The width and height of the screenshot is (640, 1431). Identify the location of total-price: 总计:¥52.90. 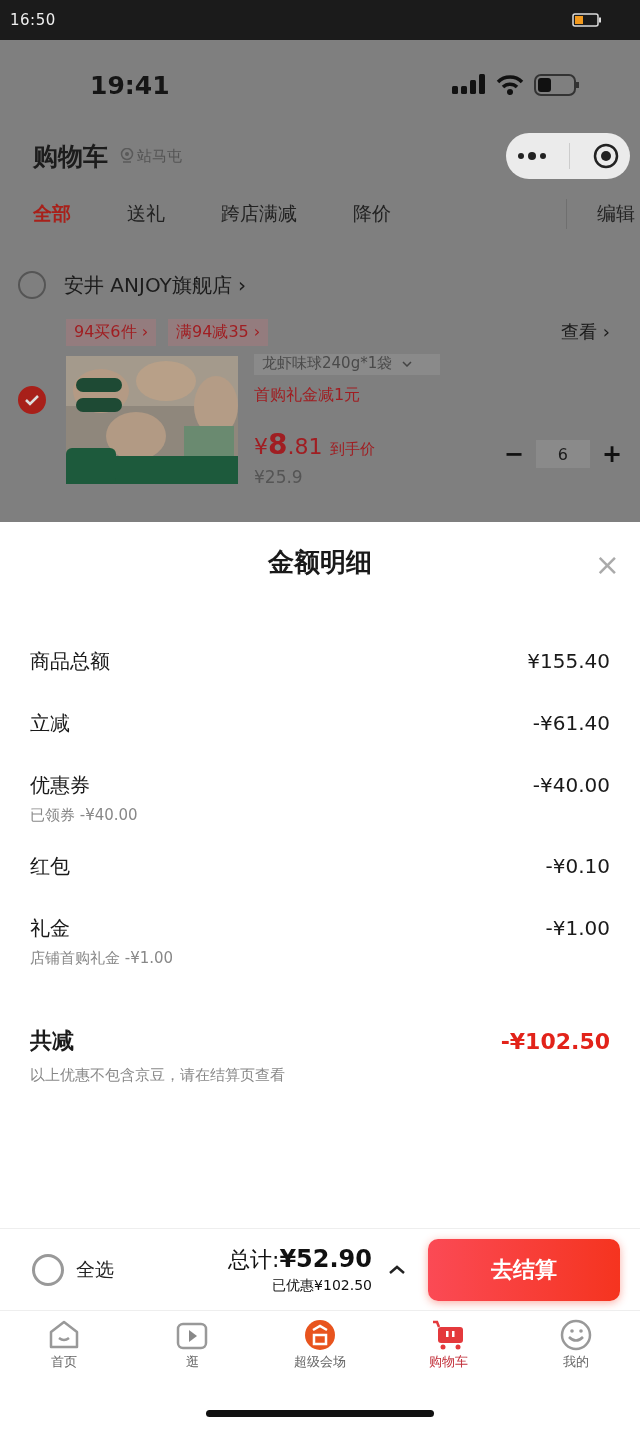
(299, 1259).